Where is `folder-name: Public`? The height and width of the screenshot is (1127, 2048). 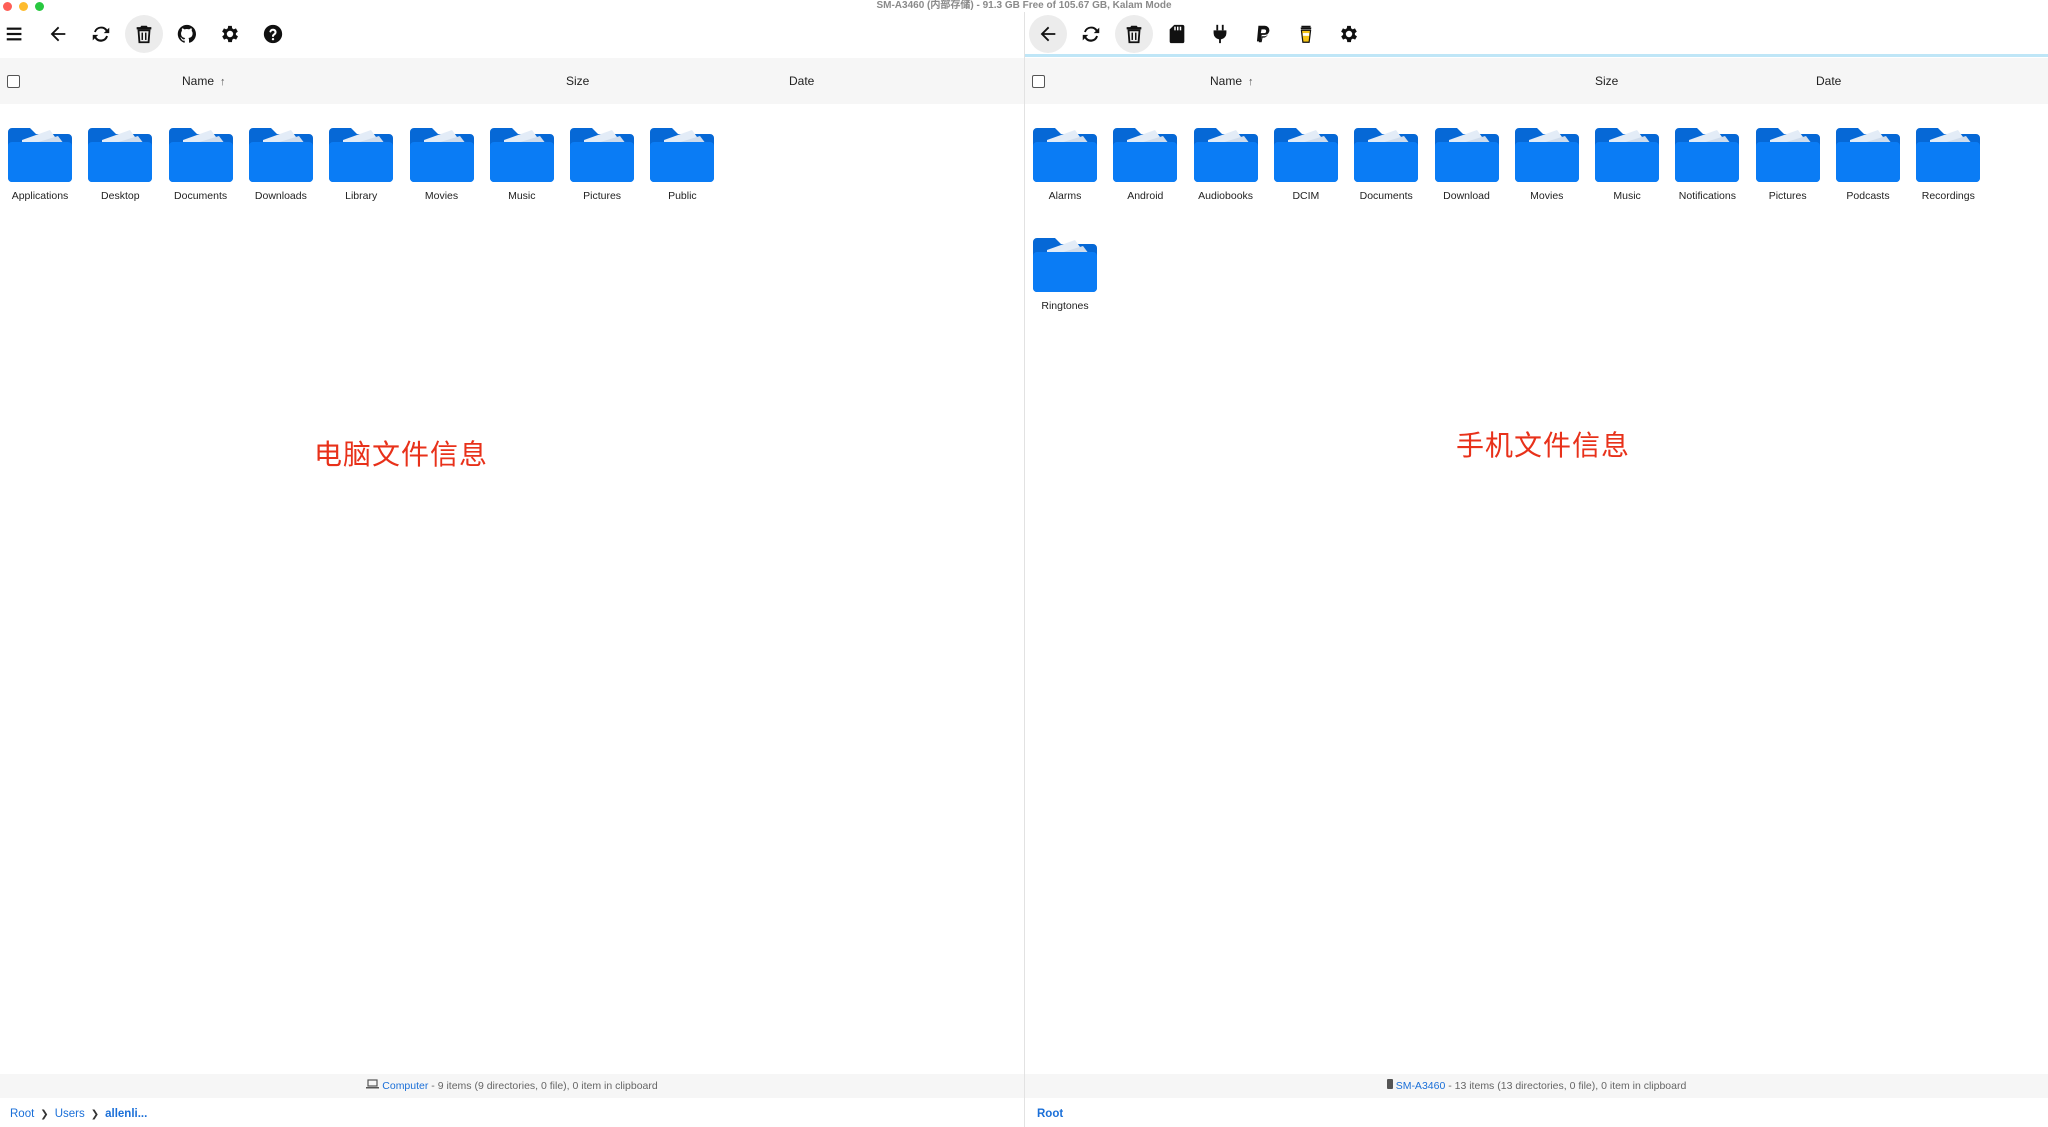 folder-name: Public is located at coordinates (682, 196).